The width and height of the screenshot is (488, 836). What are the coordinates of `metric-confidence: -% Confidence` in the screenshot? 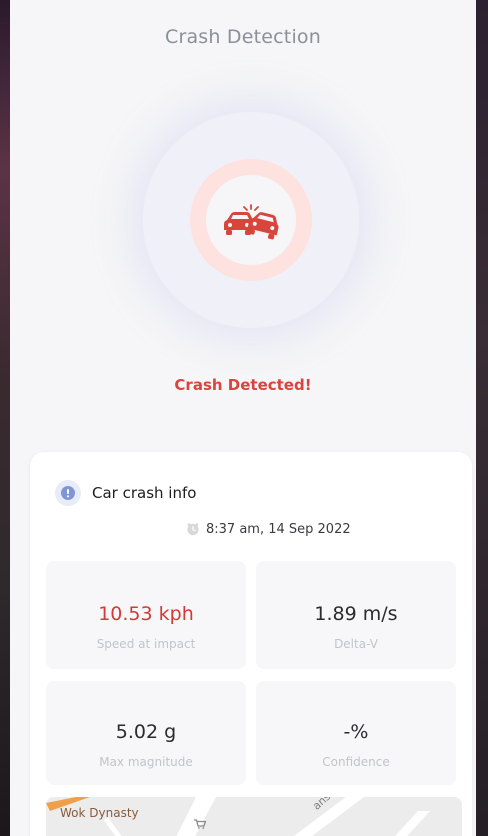 It's located at (356, 733).